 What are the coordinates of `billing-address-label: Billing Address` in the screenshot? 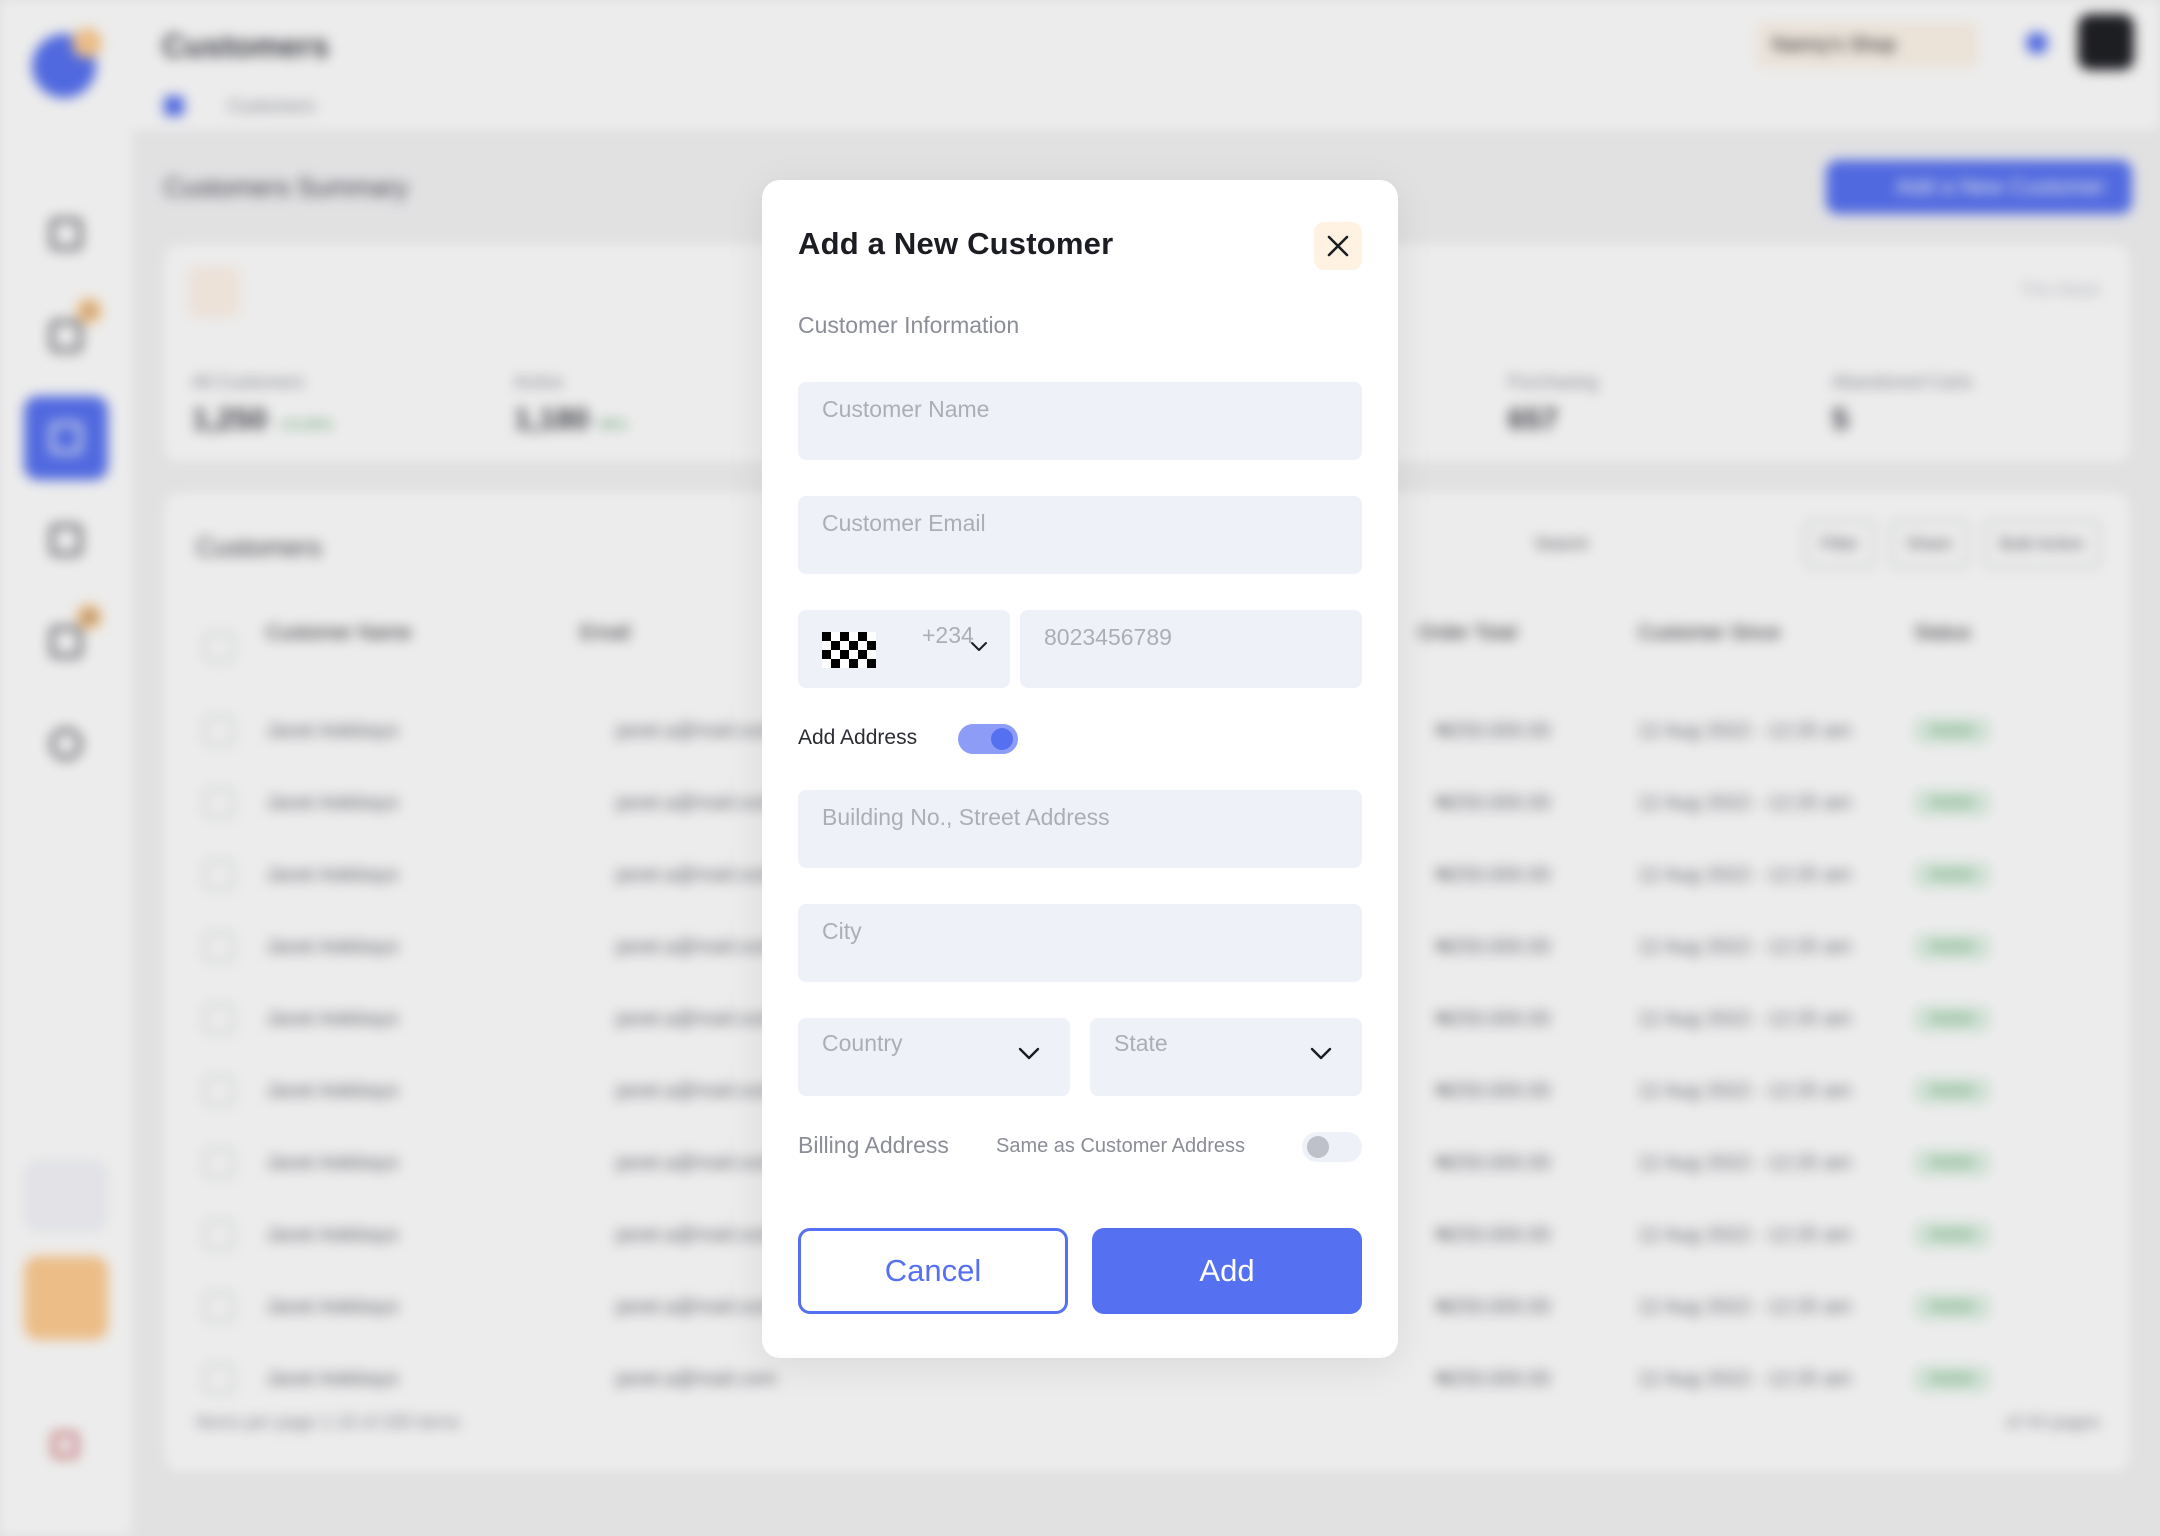 It's located at (873, 1145).